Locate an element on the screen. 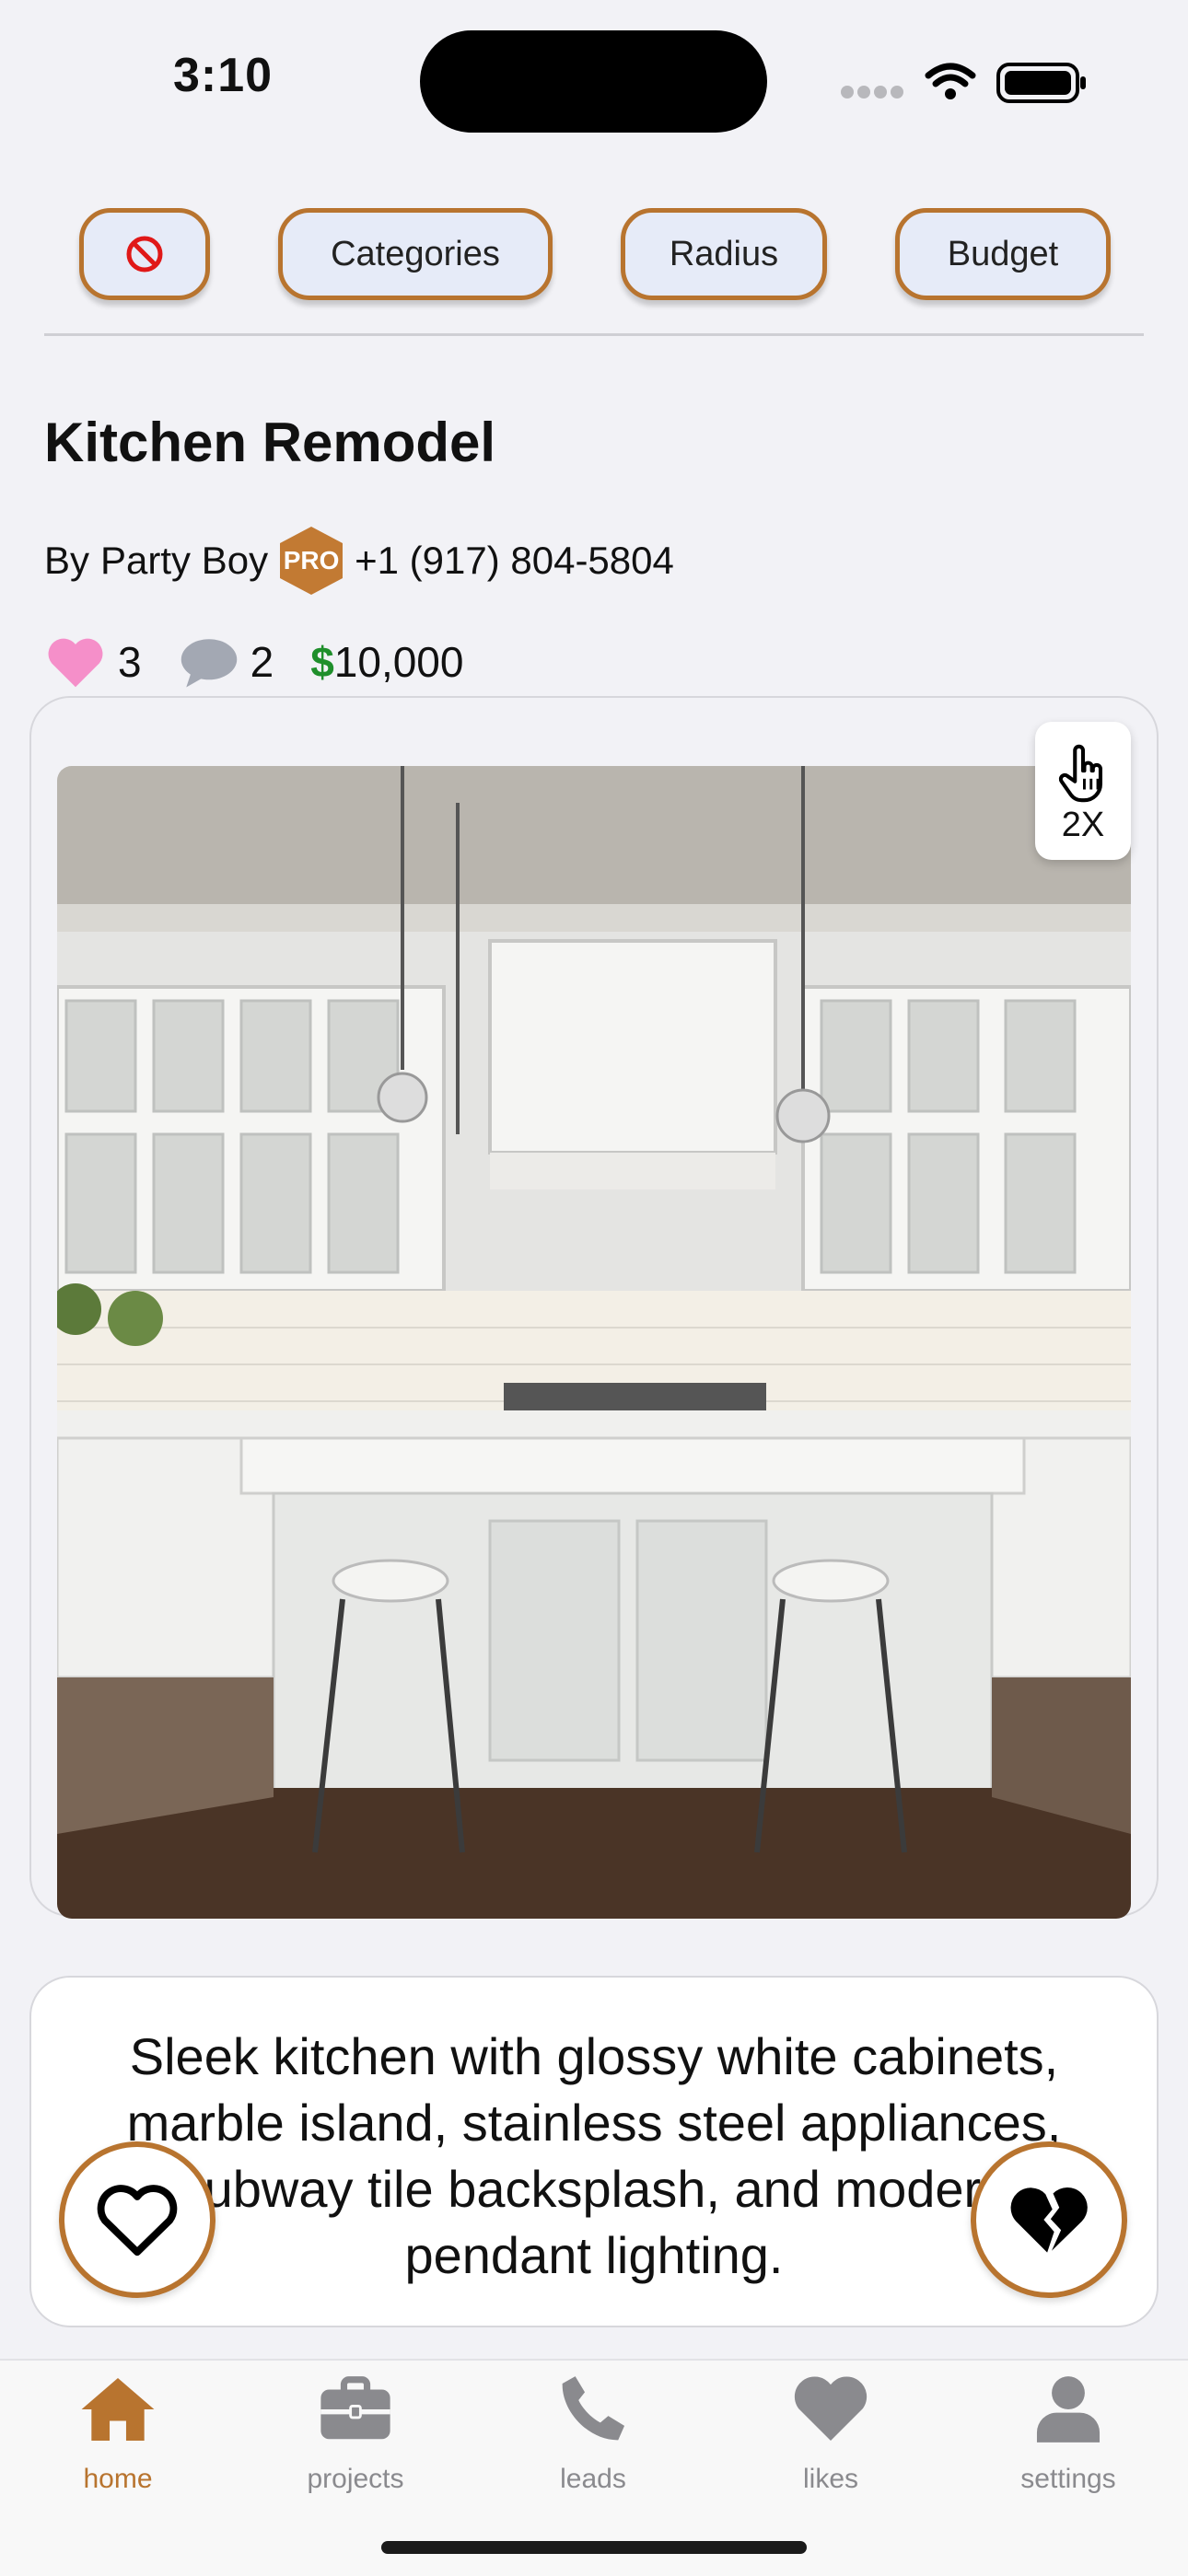 Image resolution: width=1188 pixels, height=2576 pixels. tab-leads-label: leads is located at coordinates (593, 2479).